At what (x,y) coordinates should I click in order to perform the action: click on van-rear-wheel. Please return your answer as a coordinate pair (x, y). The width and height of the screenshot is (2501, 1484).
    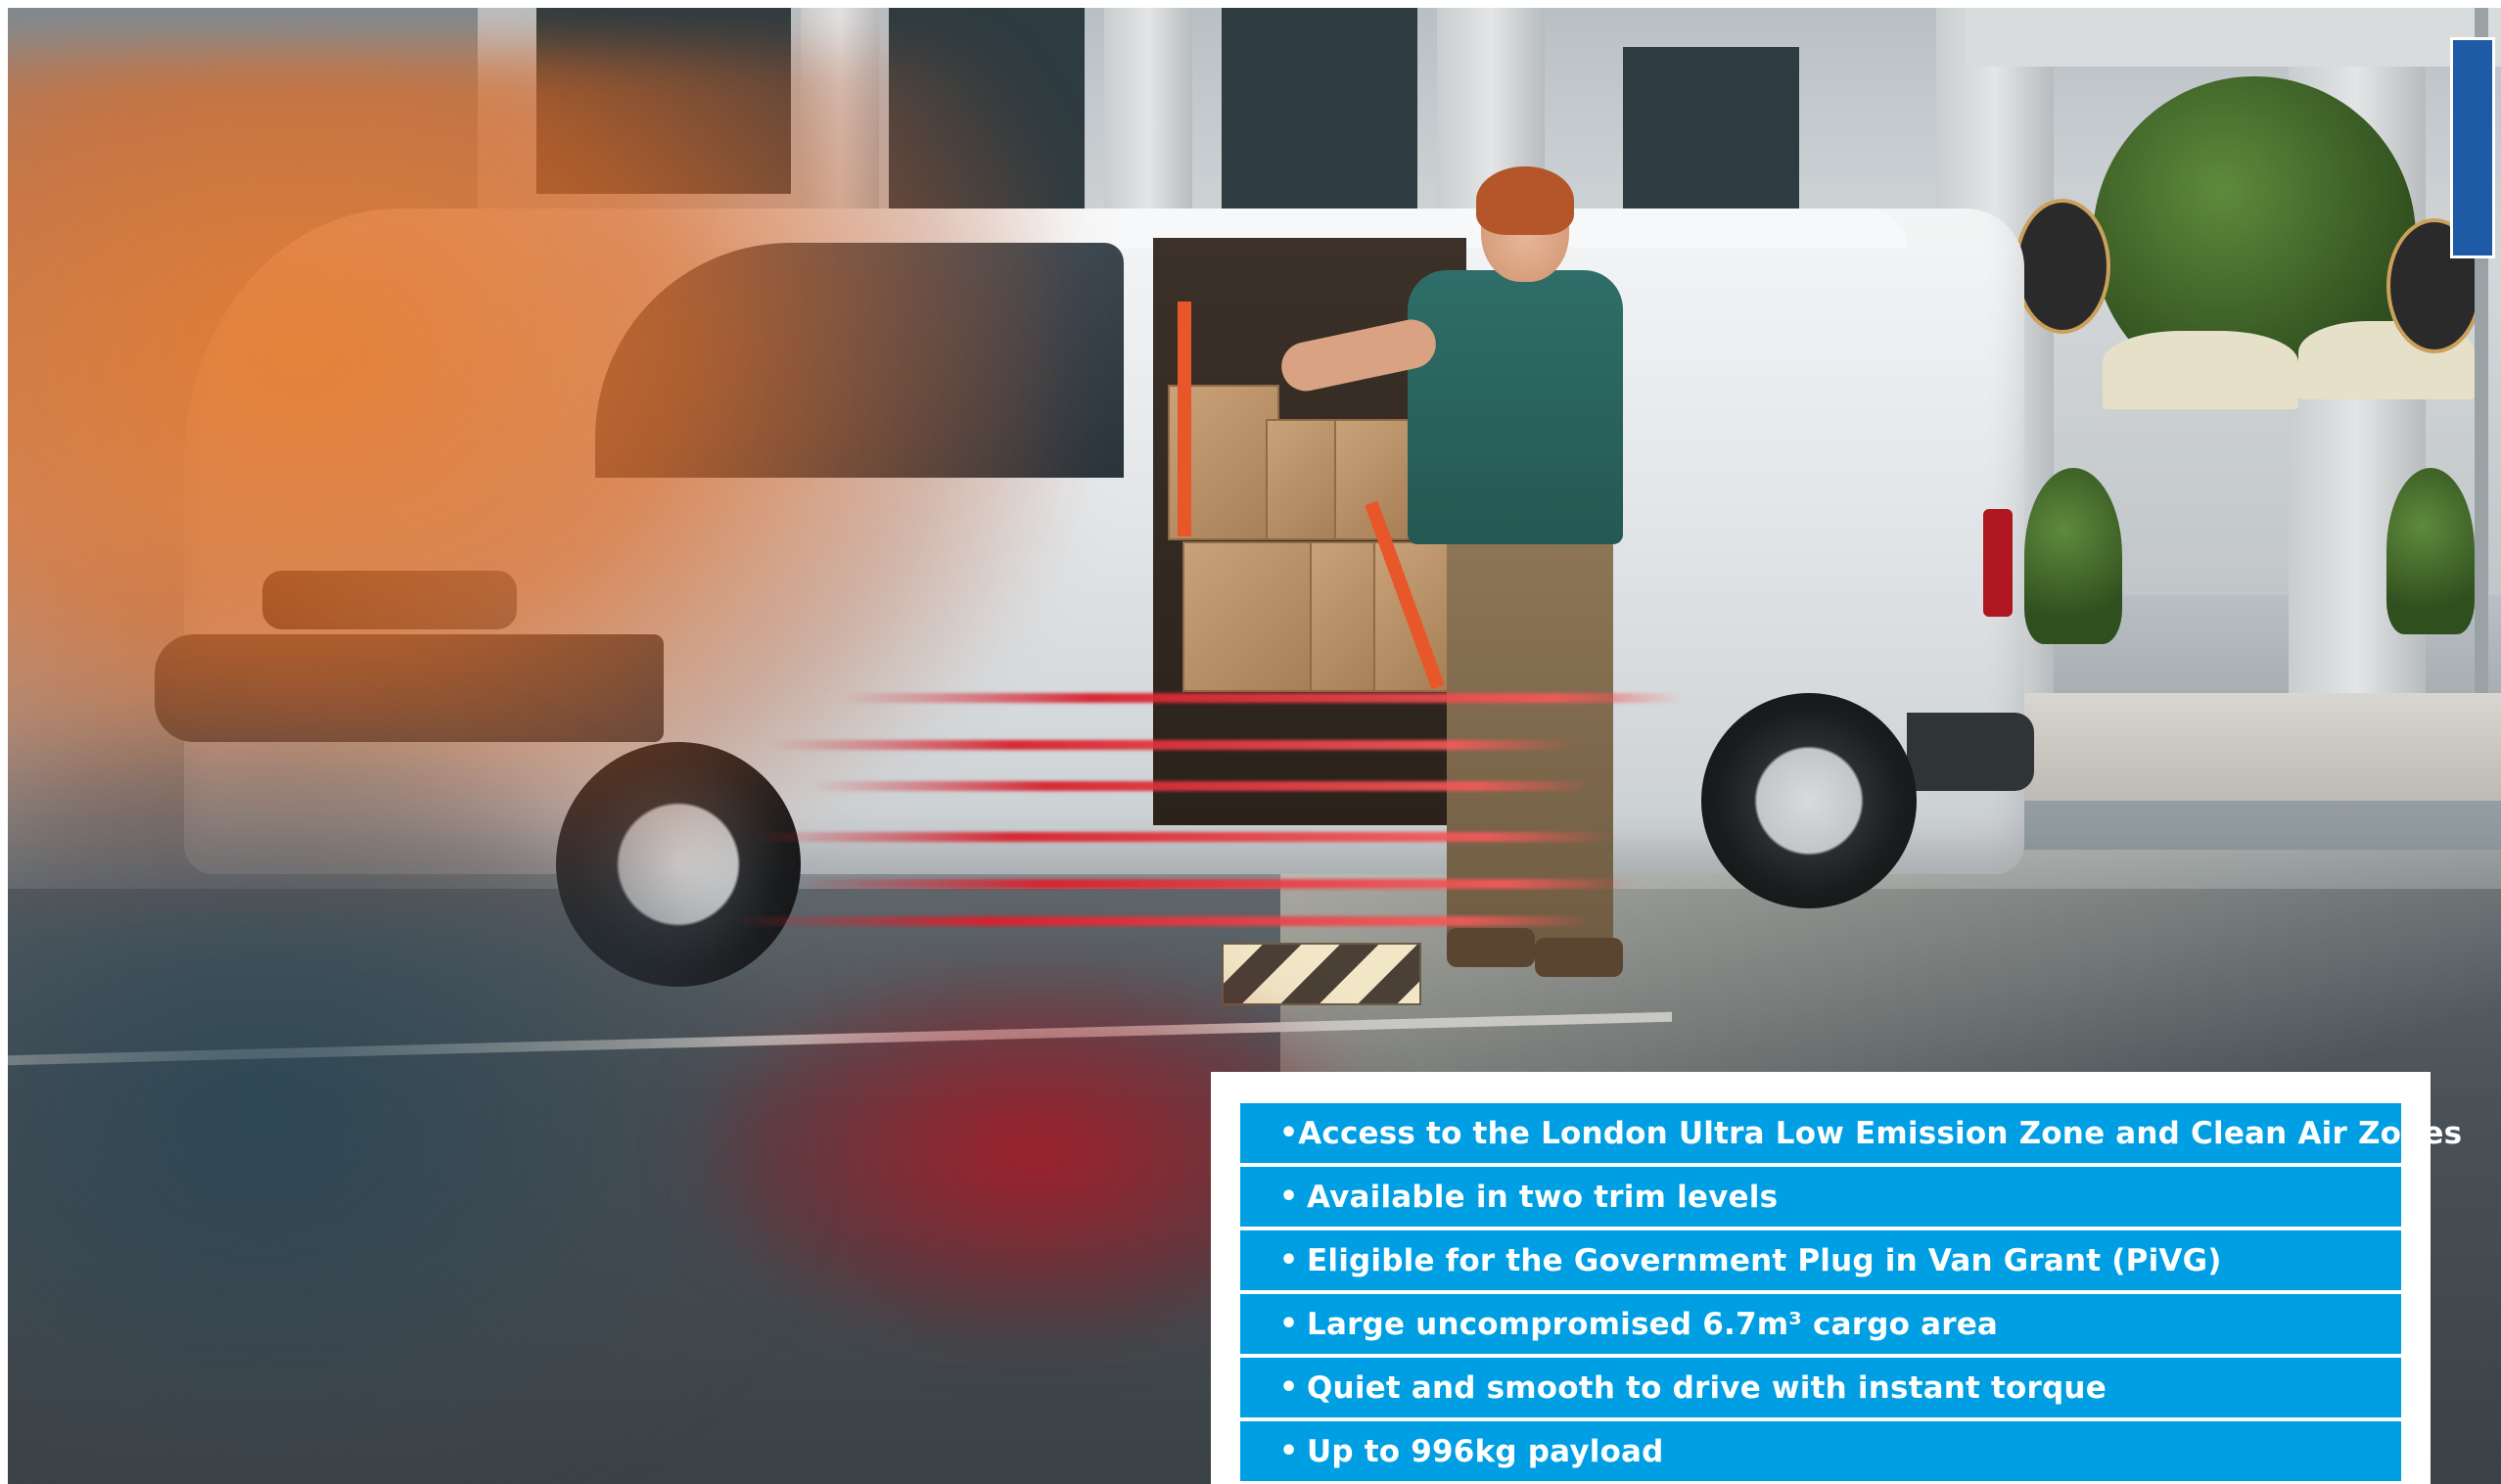
    Looking at the image, I should click on (1809, 800).